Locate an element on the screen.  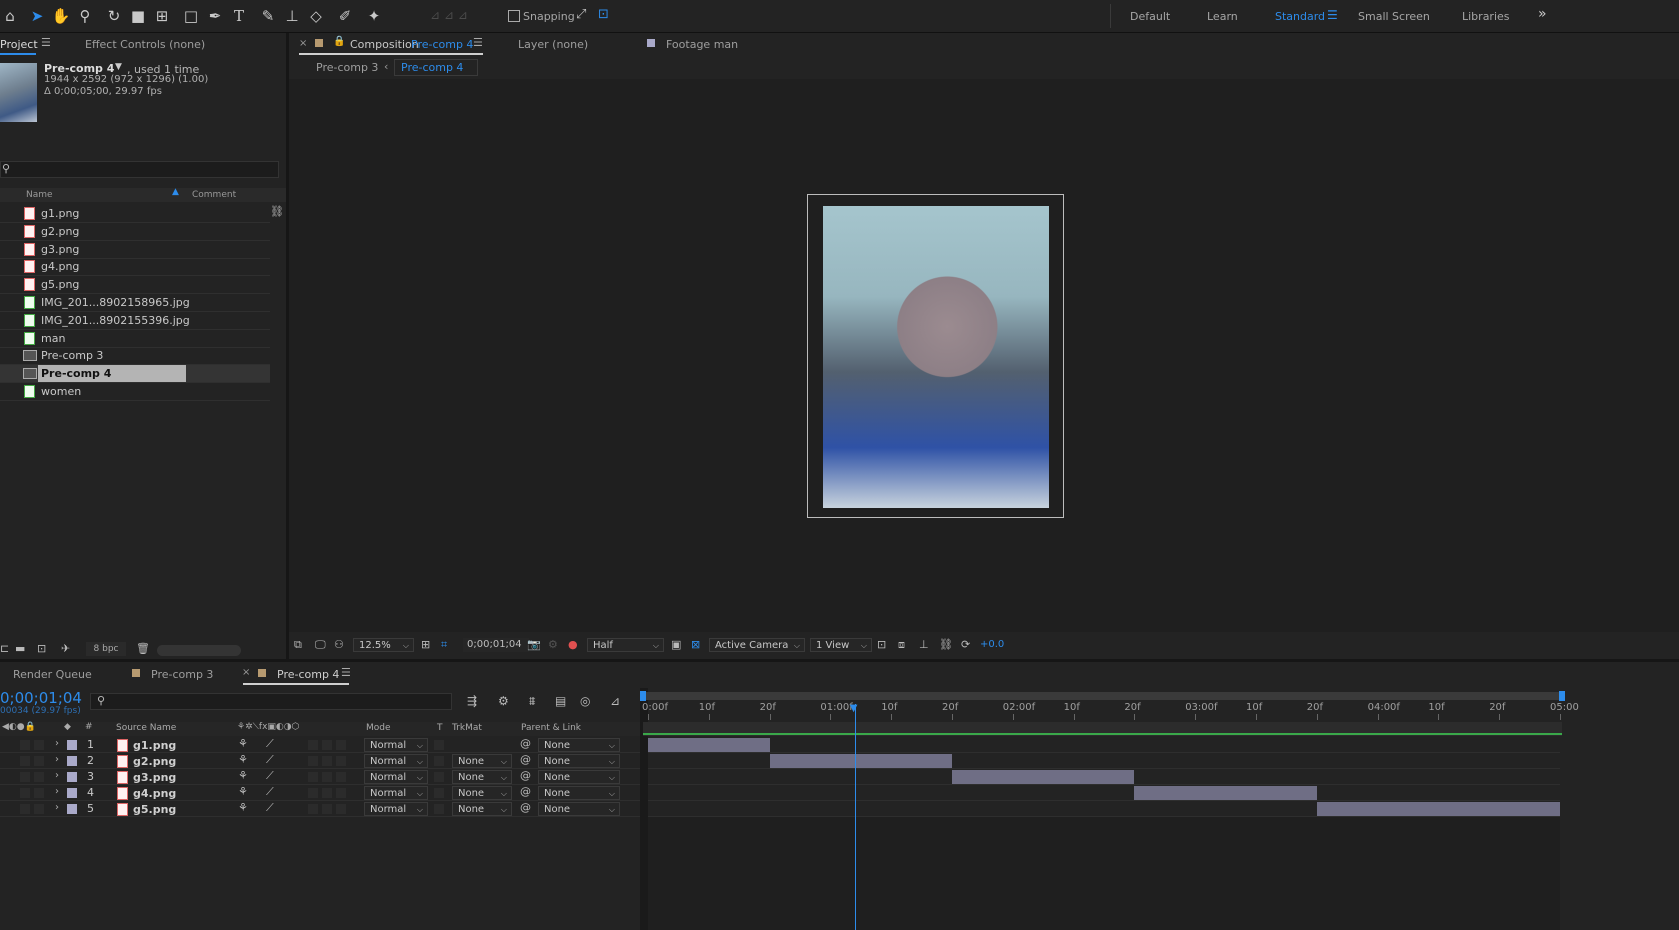
trash-icon: 🗑 is located at coordinates (143, 648).